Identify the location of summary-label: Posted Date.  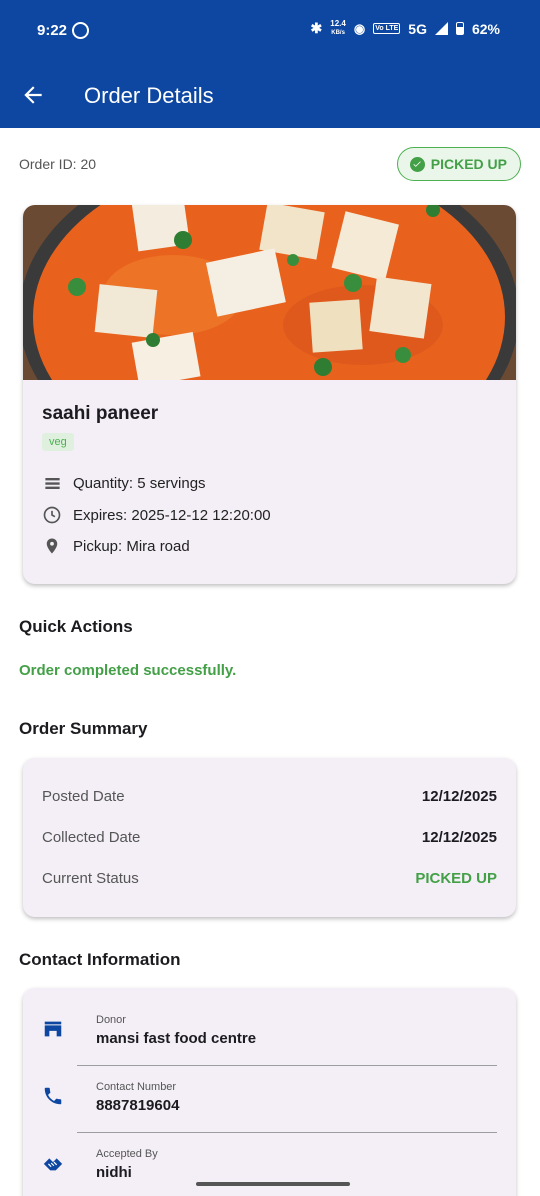
(83, 796).